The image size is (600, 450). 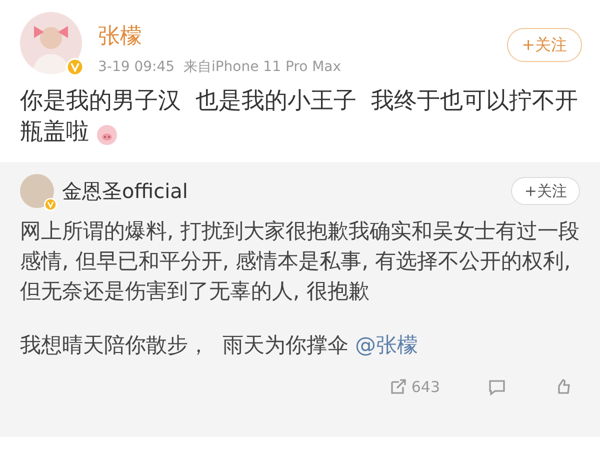 What do you see at coordinates (300, 117) in the screenshot?
I see `post-text: 你是我的男子汉 也是我的小王子 我终于也可以拧不开瓶盖啦` at bounding box center [300, 117].